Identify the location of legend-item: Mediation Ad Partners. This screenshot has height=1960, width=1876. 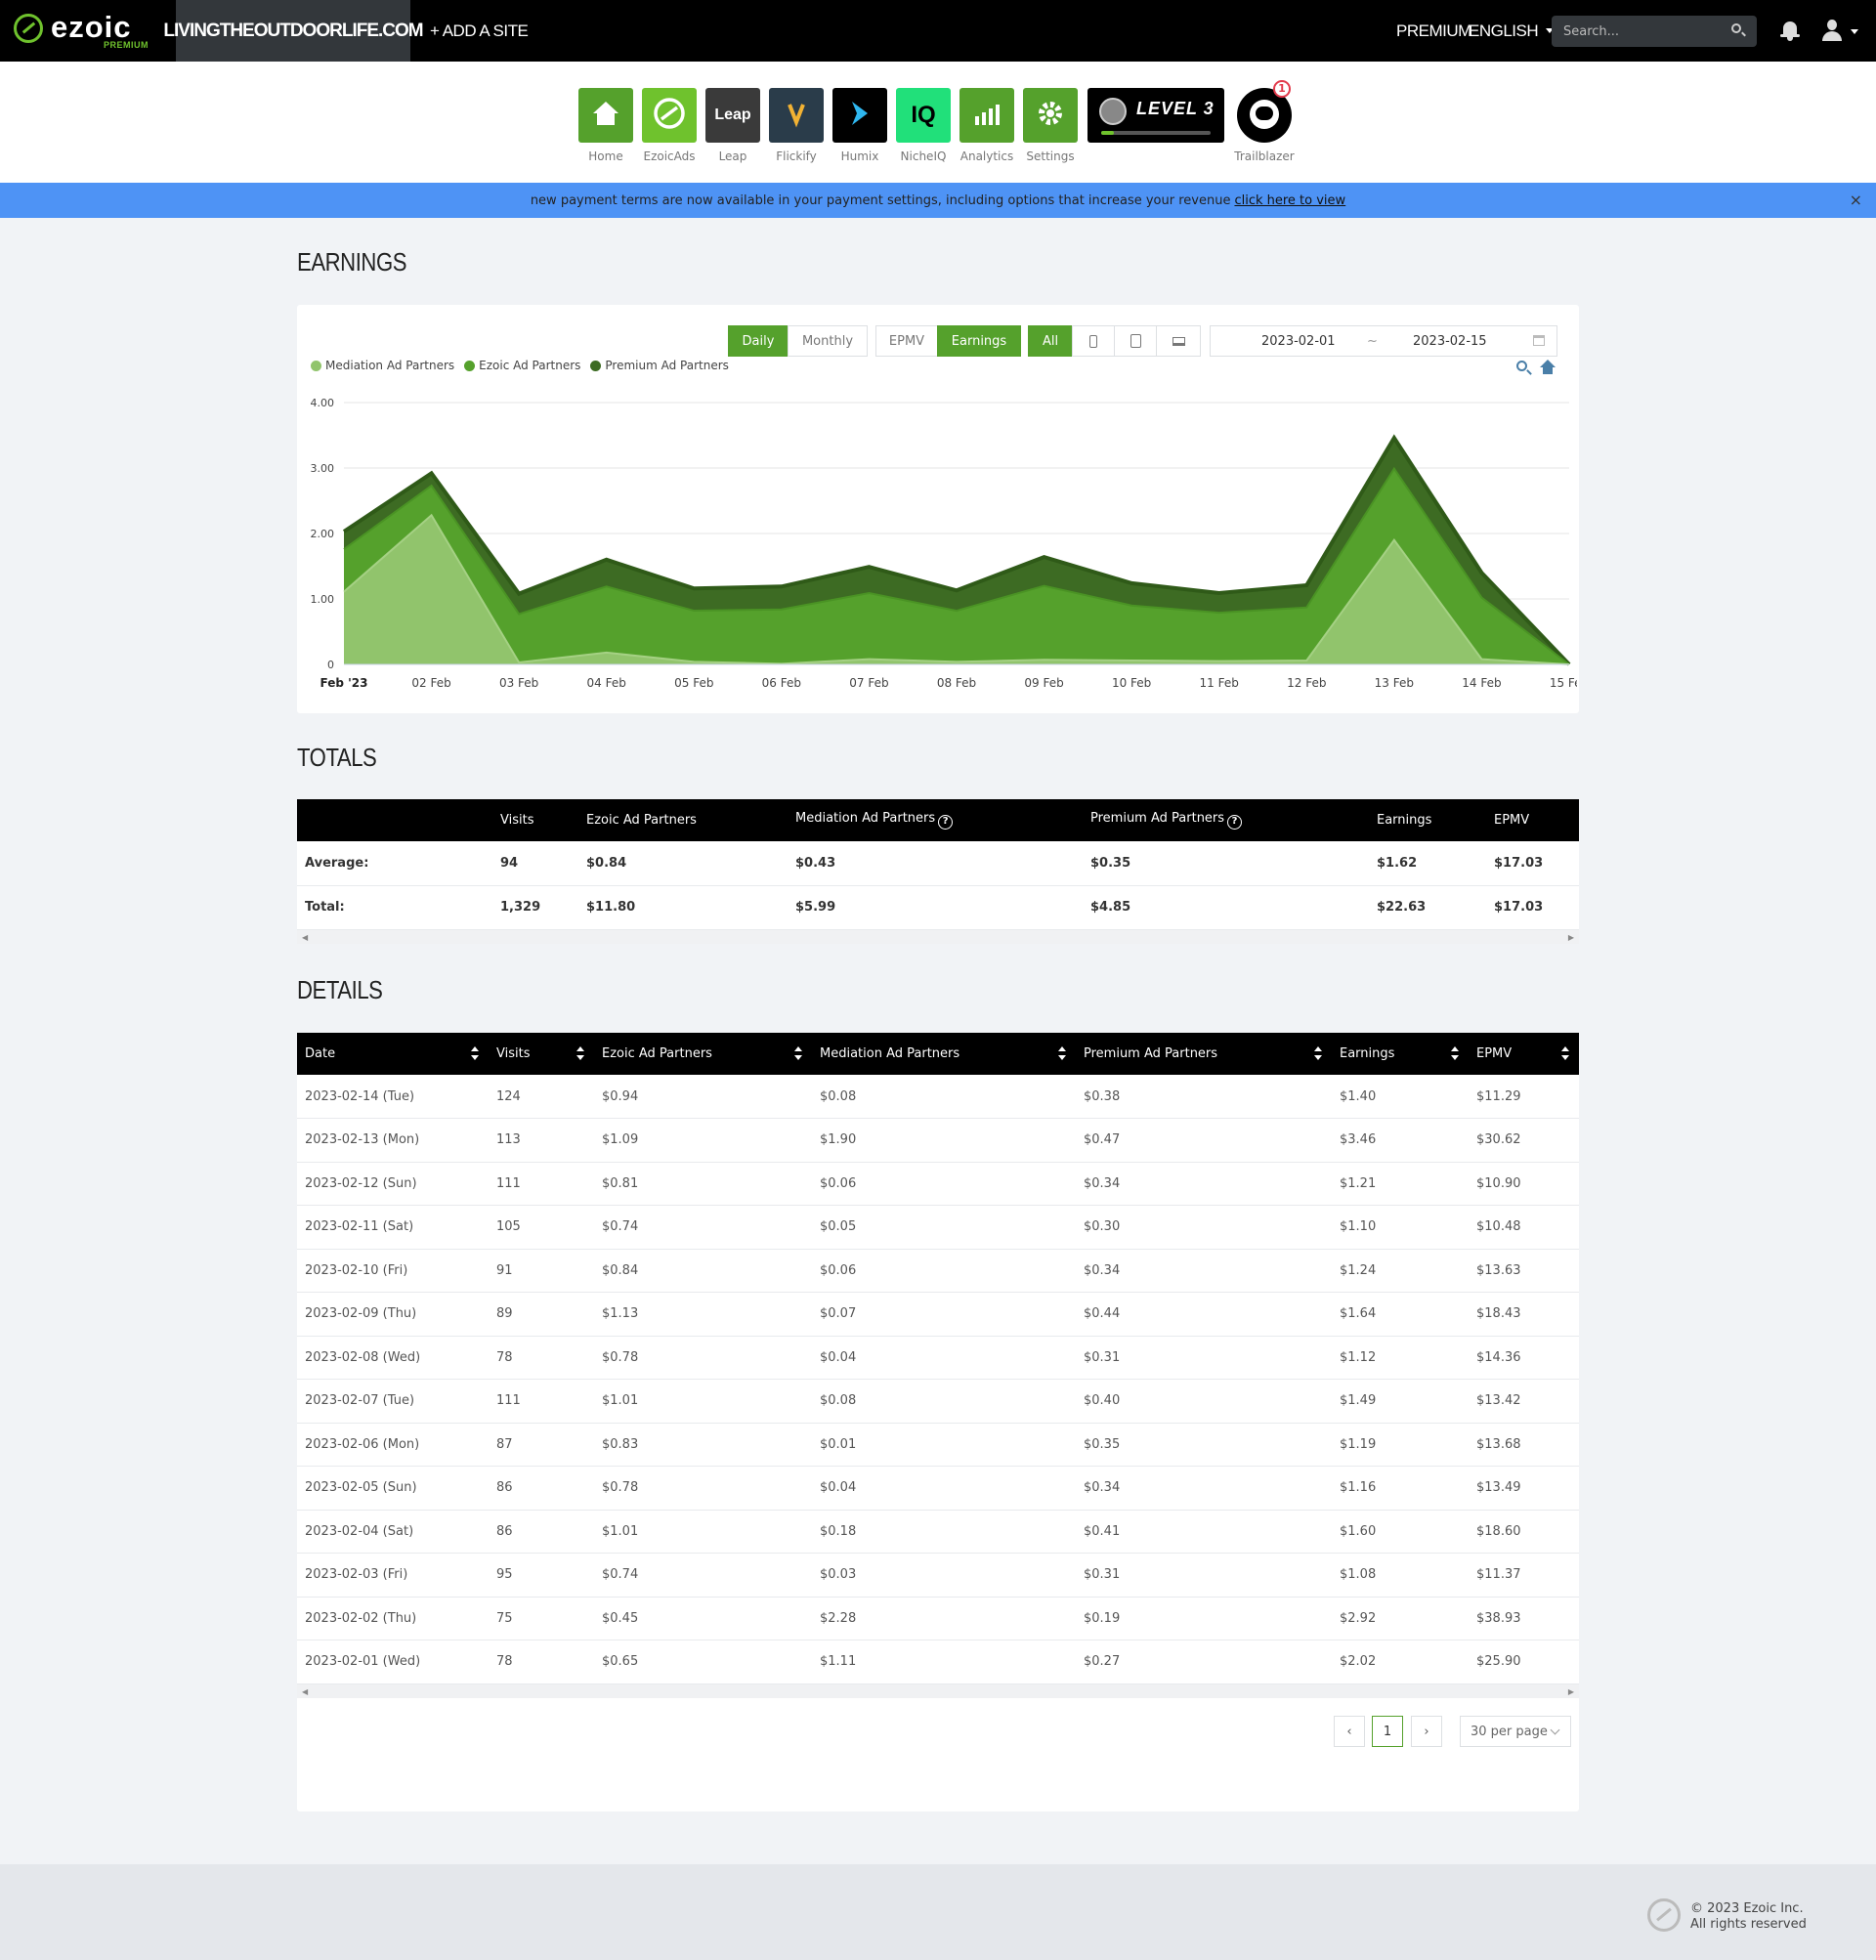
(382, 365).